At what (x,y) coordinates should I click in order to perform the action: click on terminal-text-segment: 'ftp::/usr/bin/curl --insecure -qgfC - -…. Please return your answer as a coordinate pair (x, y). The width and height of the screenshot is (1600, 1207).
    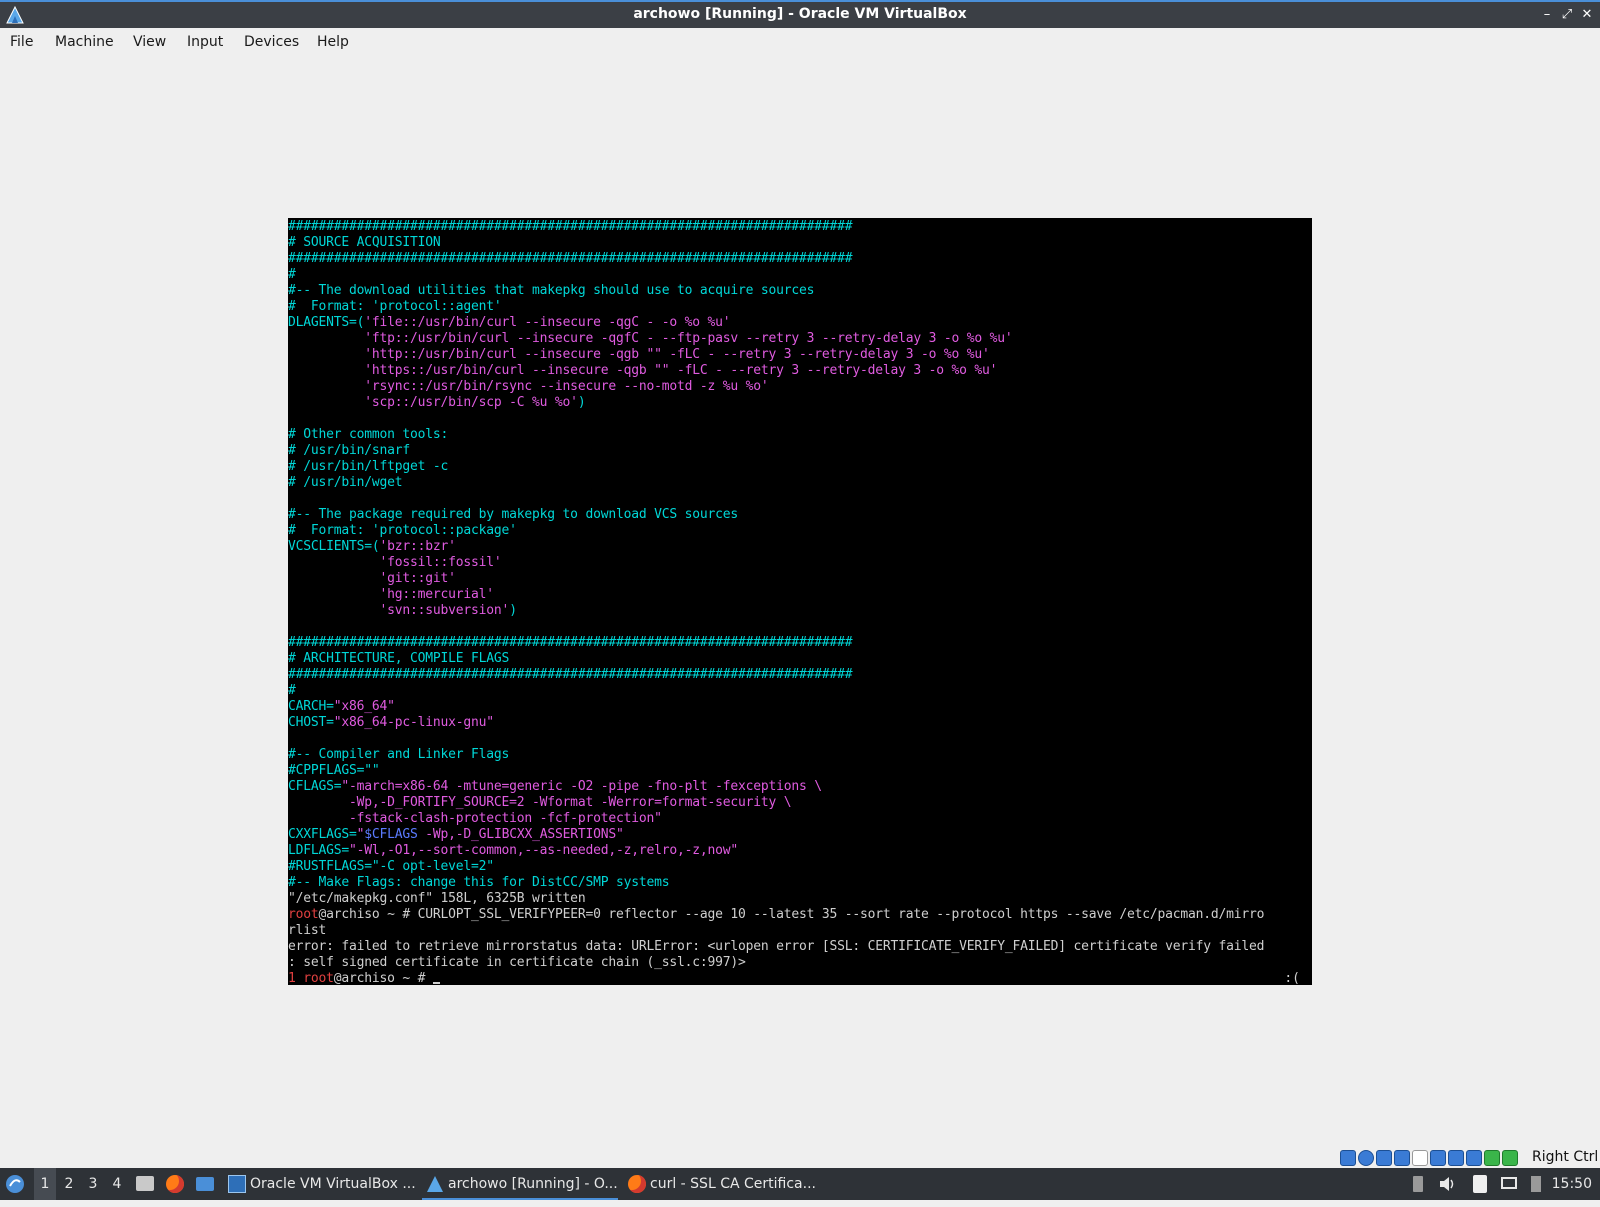
    Looking at the image, I should click on (650, 338).